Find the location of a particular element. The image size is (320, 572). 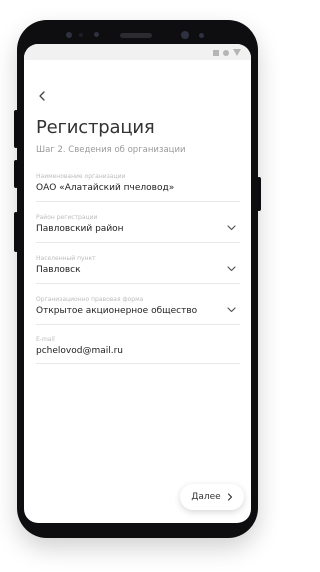

wifi-icon is located at coordinates (237, 52).